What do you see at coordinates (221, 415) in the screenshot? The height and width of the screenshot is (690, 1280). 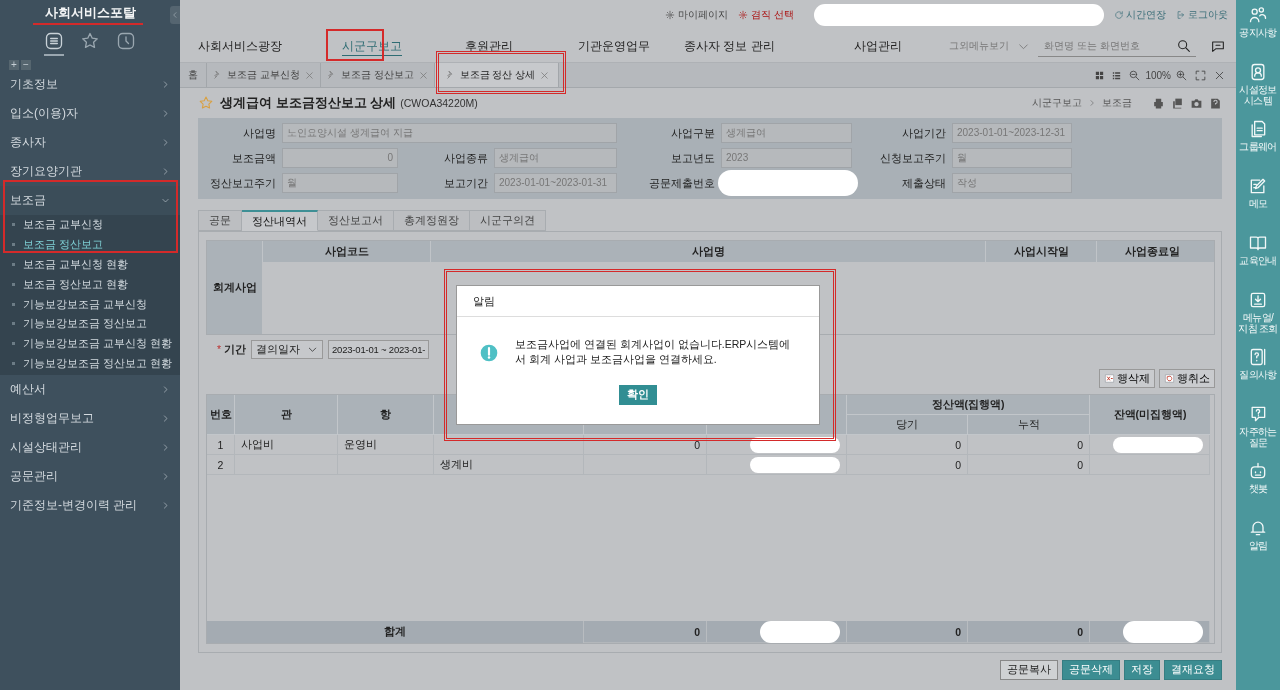 I see `column-header: 번호` at bounding box center [221, 415].